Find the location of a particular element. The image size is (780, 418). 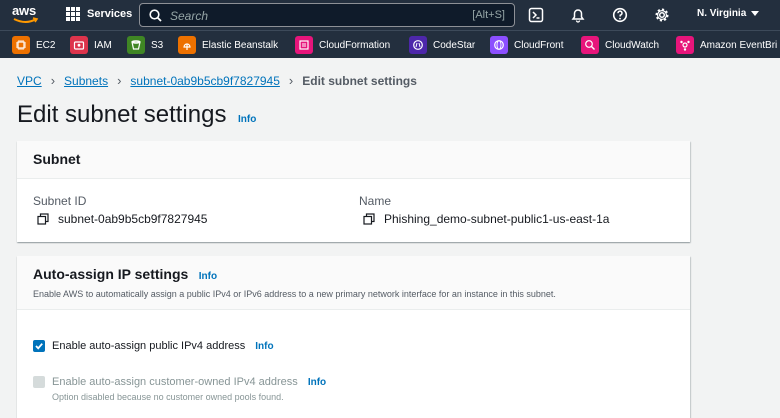

top-navigation: aws Services Search [Alt+S] N. Virginia is located at coordinates (390, 15).